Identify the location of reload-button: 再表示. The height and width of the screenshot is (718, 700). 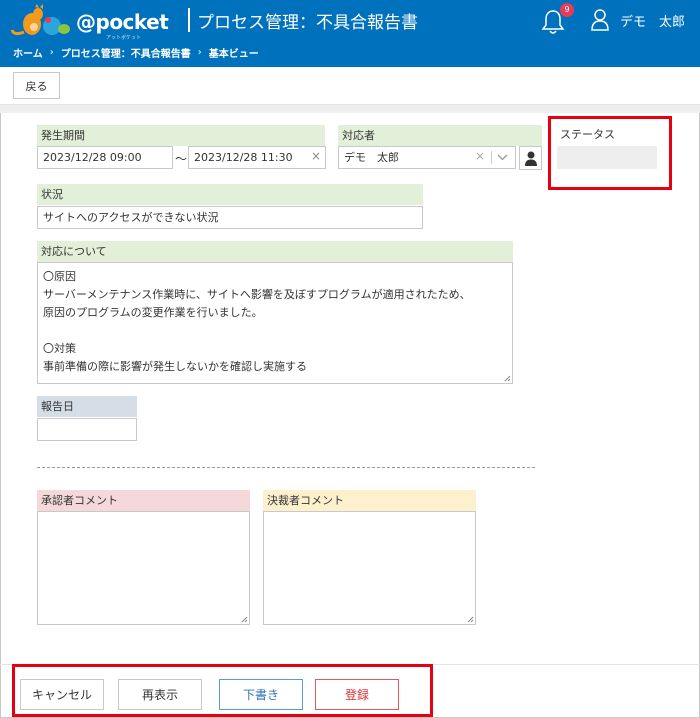
(160, 694).